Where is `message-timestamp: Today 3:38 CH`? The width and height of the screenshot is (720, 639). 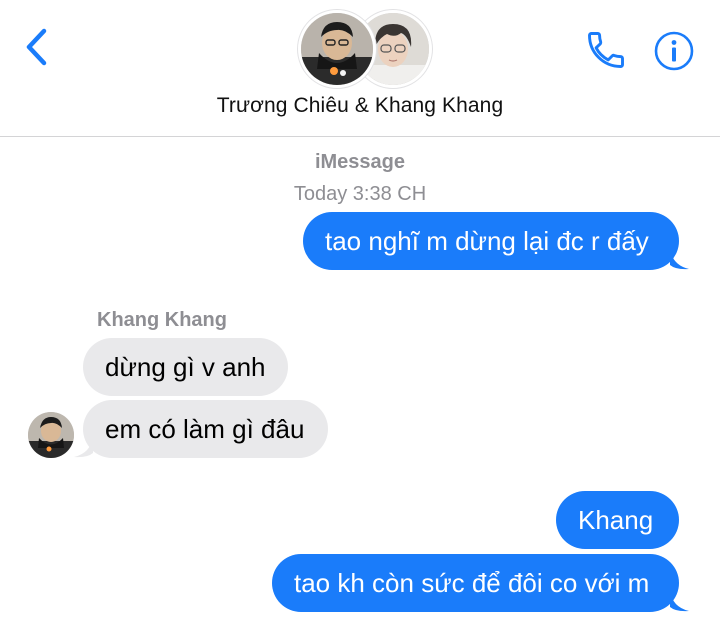
message-timestamp: Today 3:38 CH is located at coordinates (360, 194).